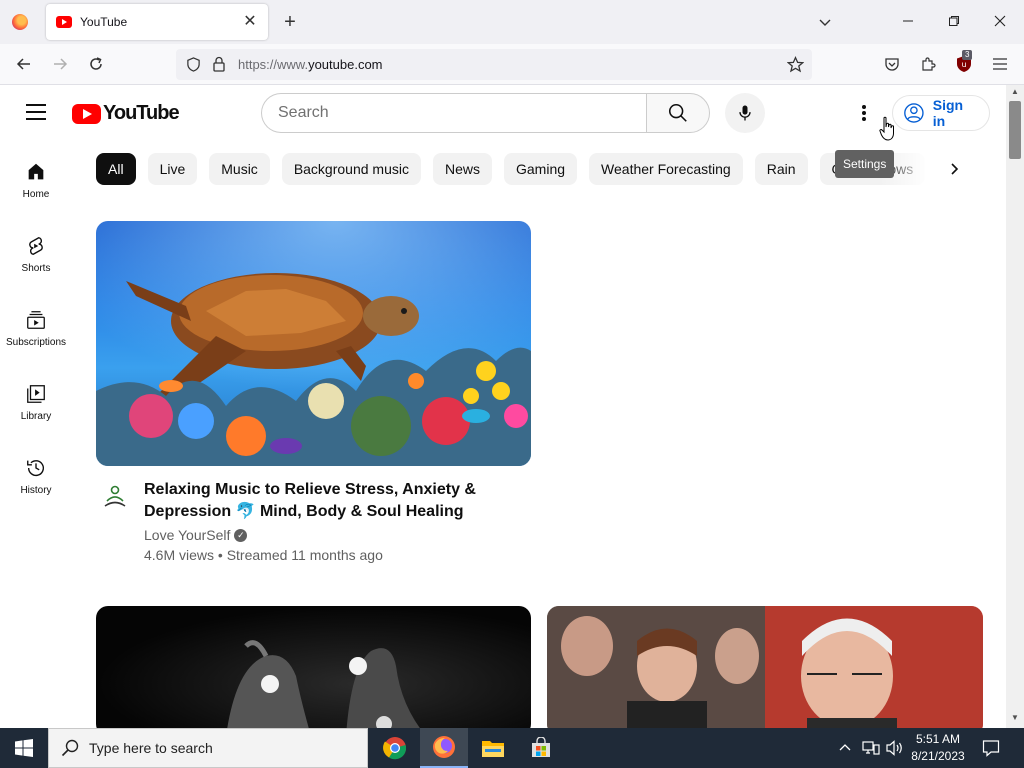  What do you see at coordinates (493, 748) in the screenshot?
I see `taskbar-app-file-explorer` at bounding box center [493, 748].